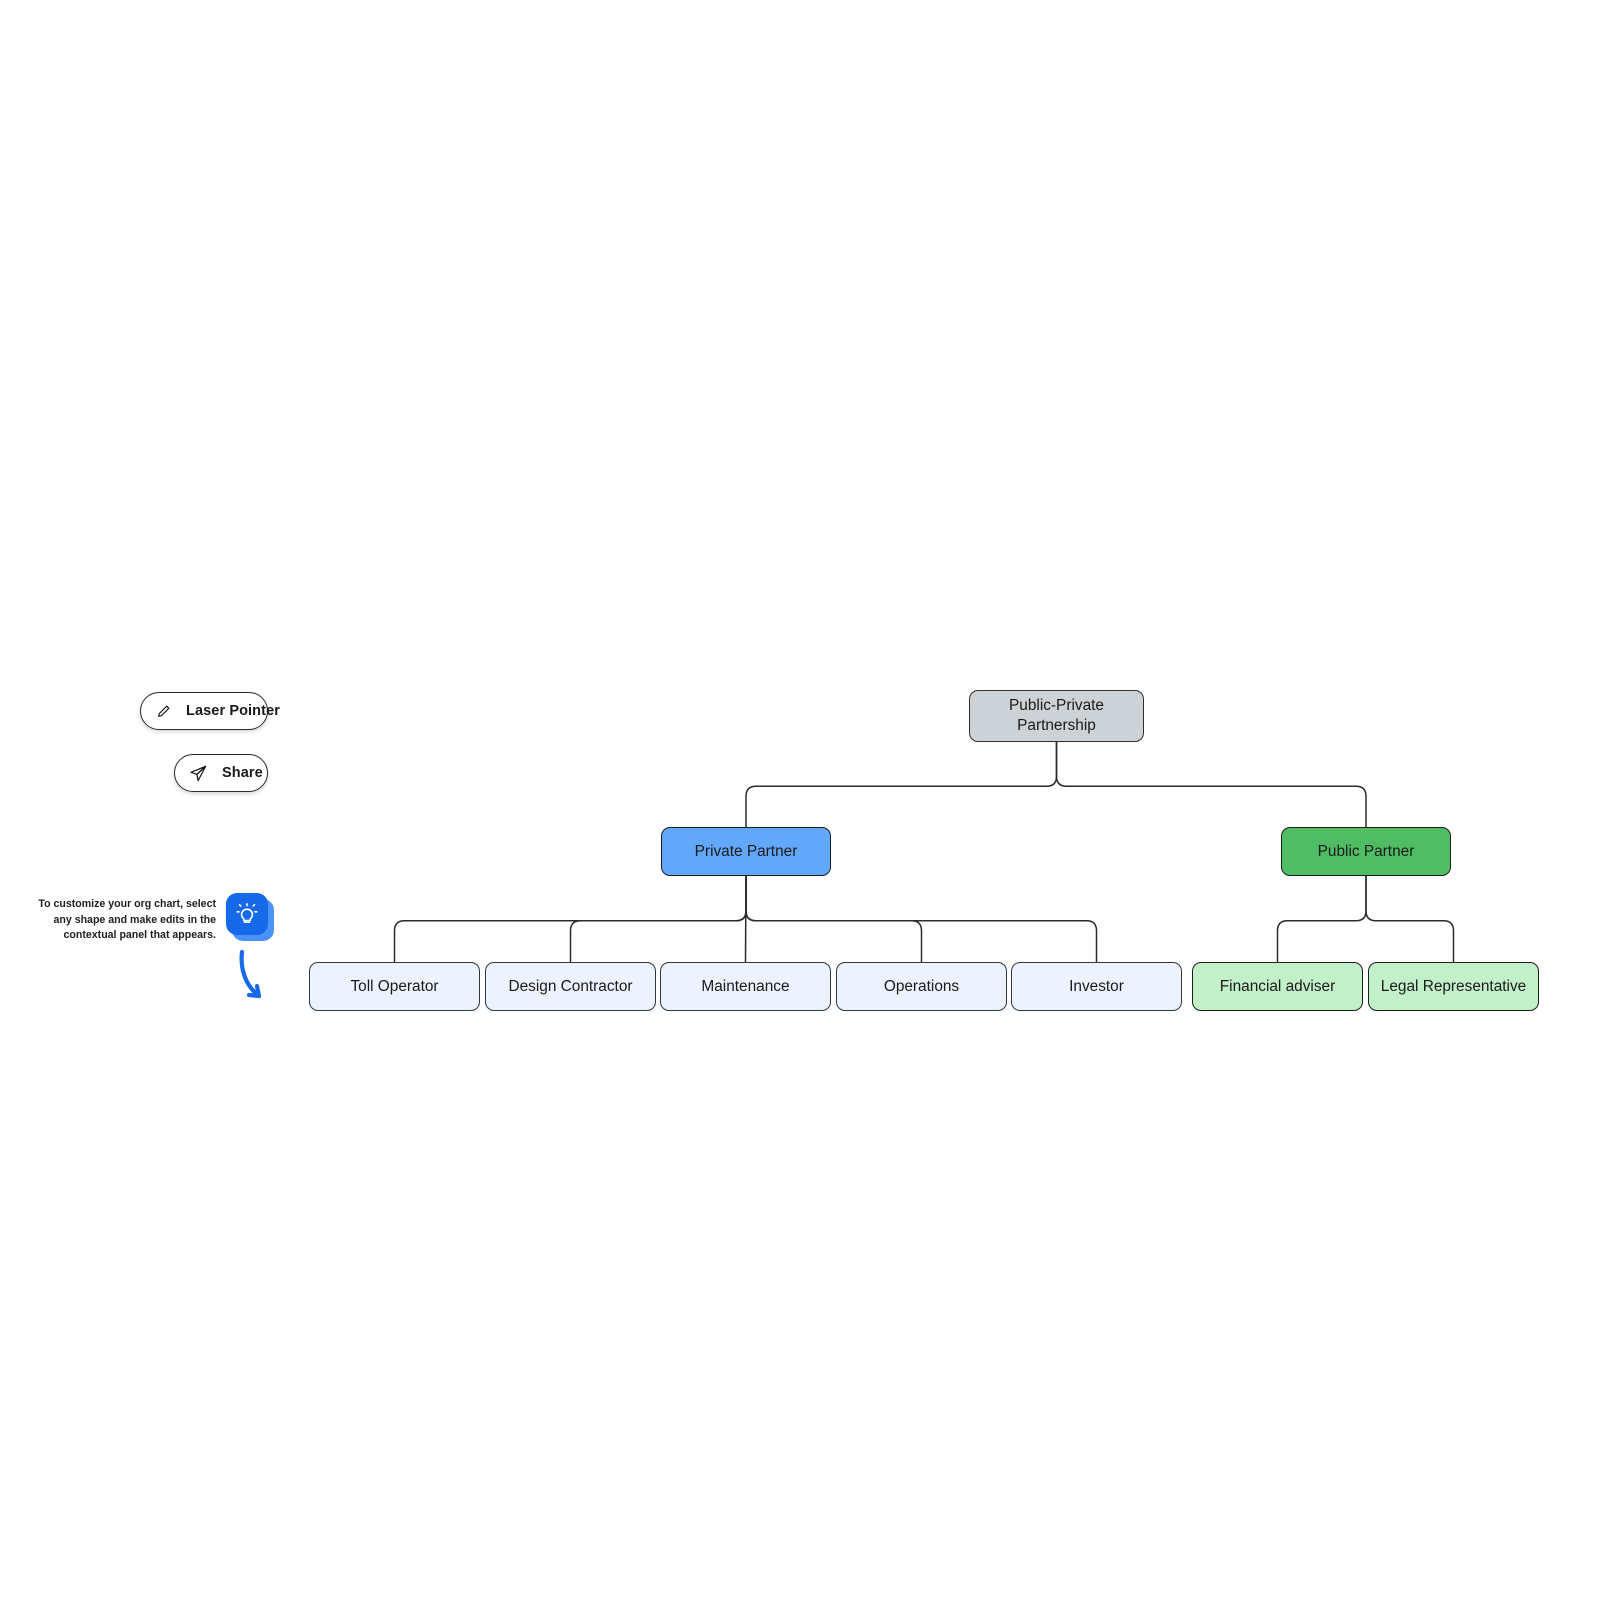  I want to click on org-node-label: Legal Representative, so click(1453, 986).